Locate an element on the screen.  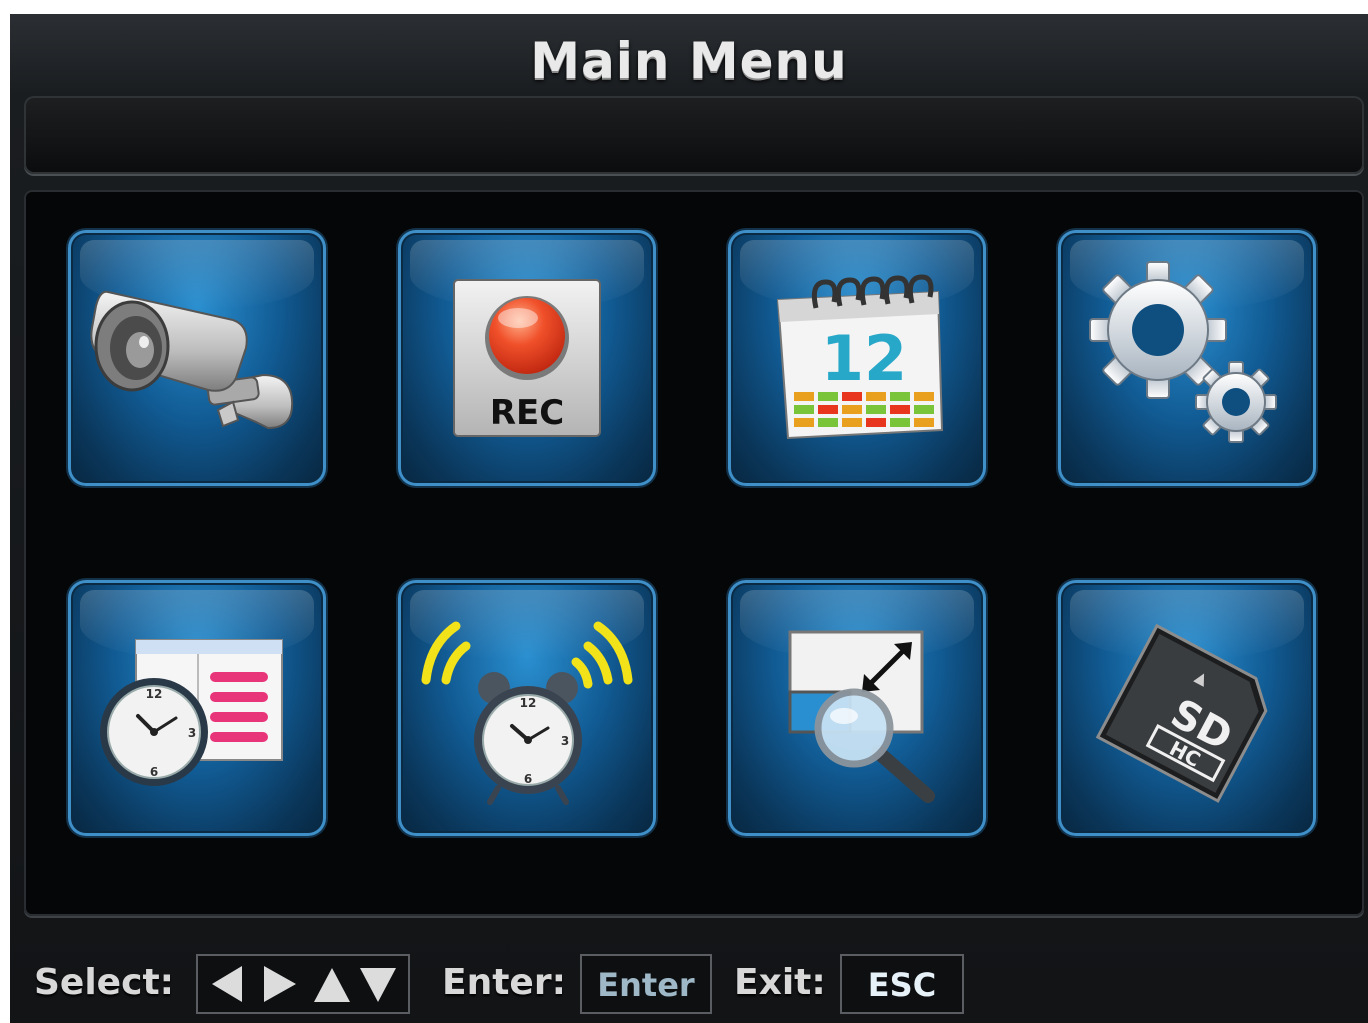
enter-key-box: Enter is located at coordinates (646, 984).